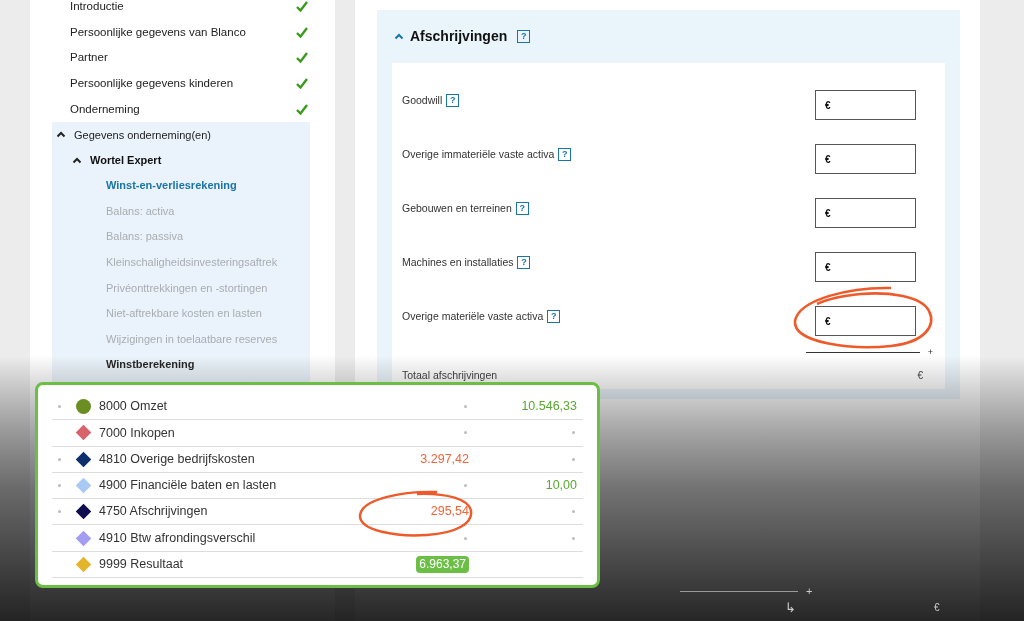  I want to click on field-label: Machines en installaties, so click(458, 262).